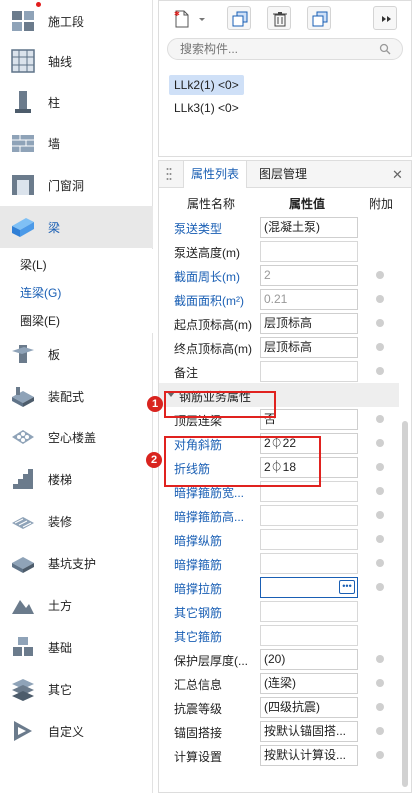 The width and height of the screenshot is (414, 793). I want to click on header-name: 属性名称, so click(211, 204).